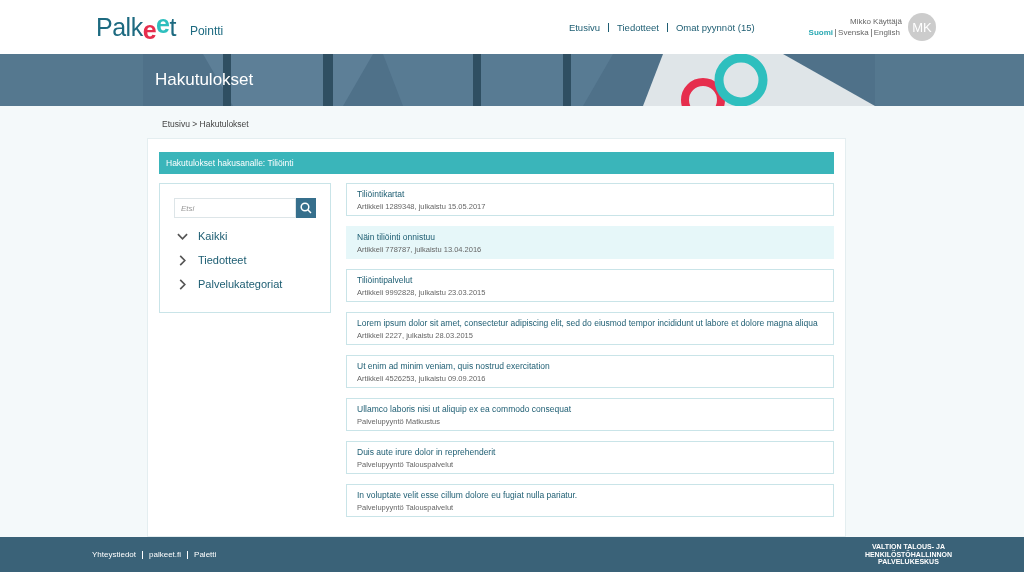  What do you see at coordinates (588, 323) in the screenshot?
I see `result-title: Lorem ipsum dolor sit amet, consectetur adipiscing elit, sed do eiusmod tempor incididunt ut labore et dolore magna aliqua` at bounding box center [588, 323].